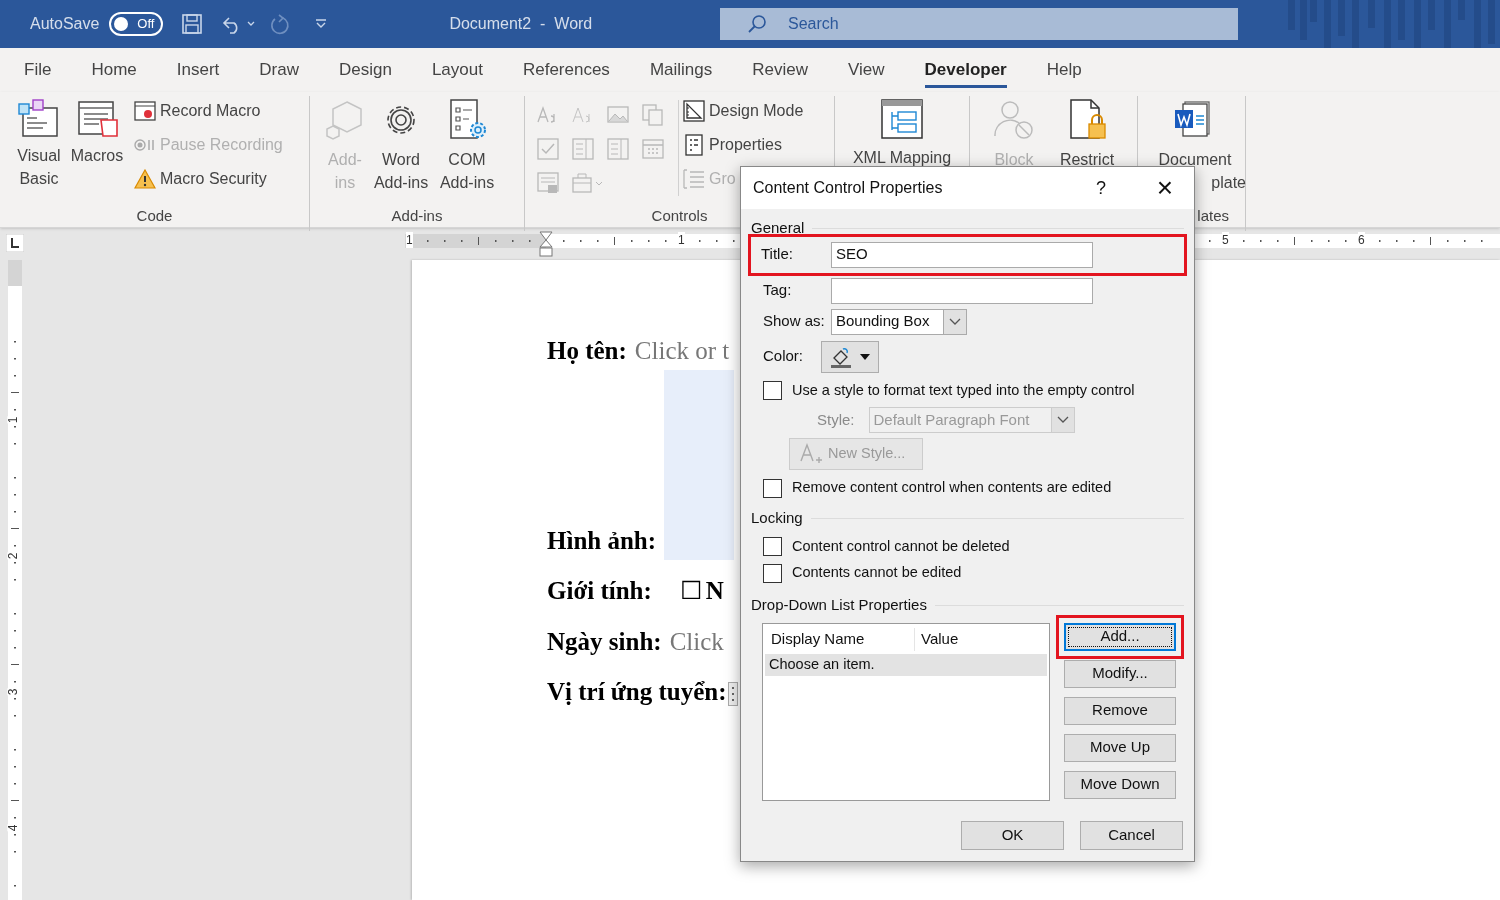  What do you see at coordinates (901, 546) in the screenshot?
I see `checkbox-label: Content control cannot be deleted` at bounding box center [901, 546].